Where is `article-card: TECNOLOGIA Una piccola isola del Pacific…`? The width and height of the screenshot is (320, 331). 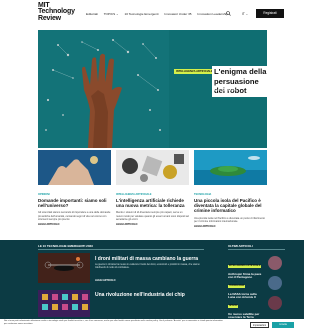
article-card: TECNOLOGIA Una piccola isola del Pacific… is located at coordinates (230, 189).